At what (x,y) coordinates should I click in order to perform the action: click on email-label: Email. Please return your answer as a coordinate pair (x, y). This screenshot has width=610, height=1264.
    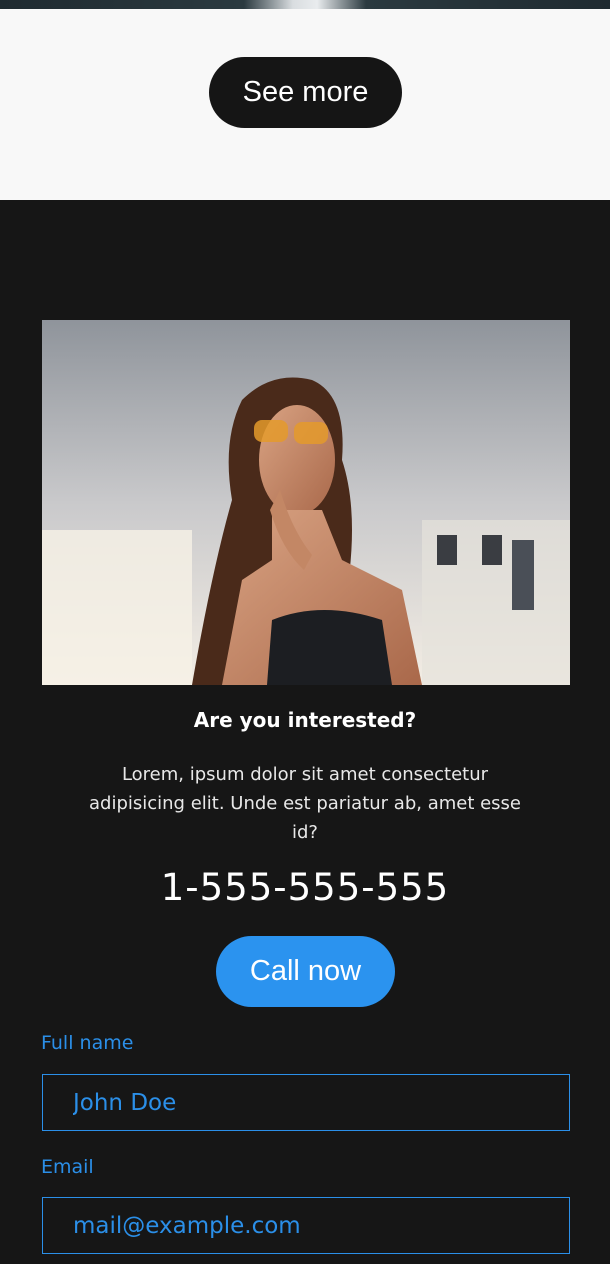
    Looking at the image, I should click on (67, 1167).